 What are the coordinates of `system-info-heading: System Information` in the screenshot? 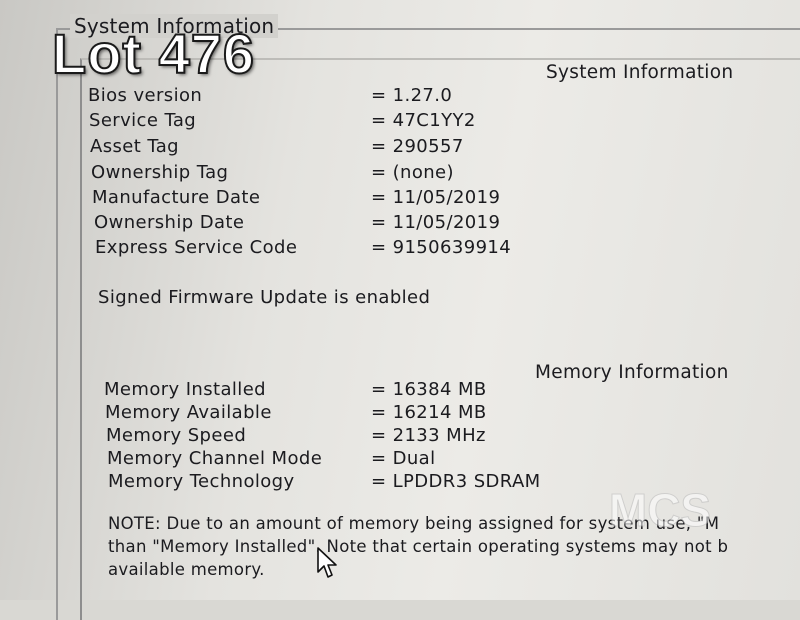 It's located at (640, 72).